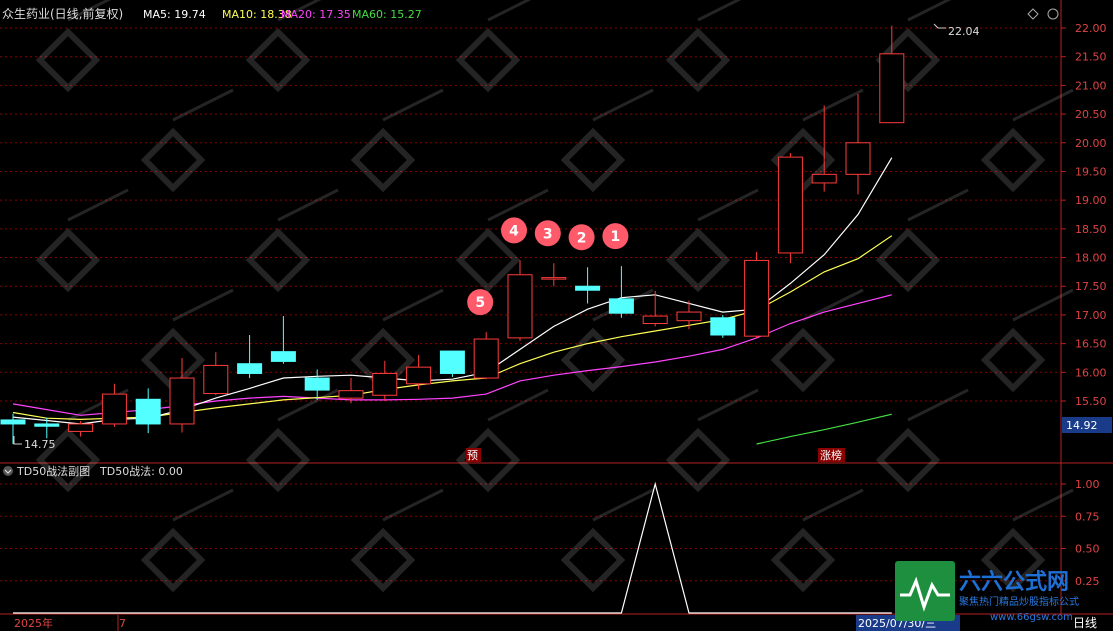 The width and height of the screenshot is (1113, 631). I want to click on circle-number: 3, so click(548, 234).